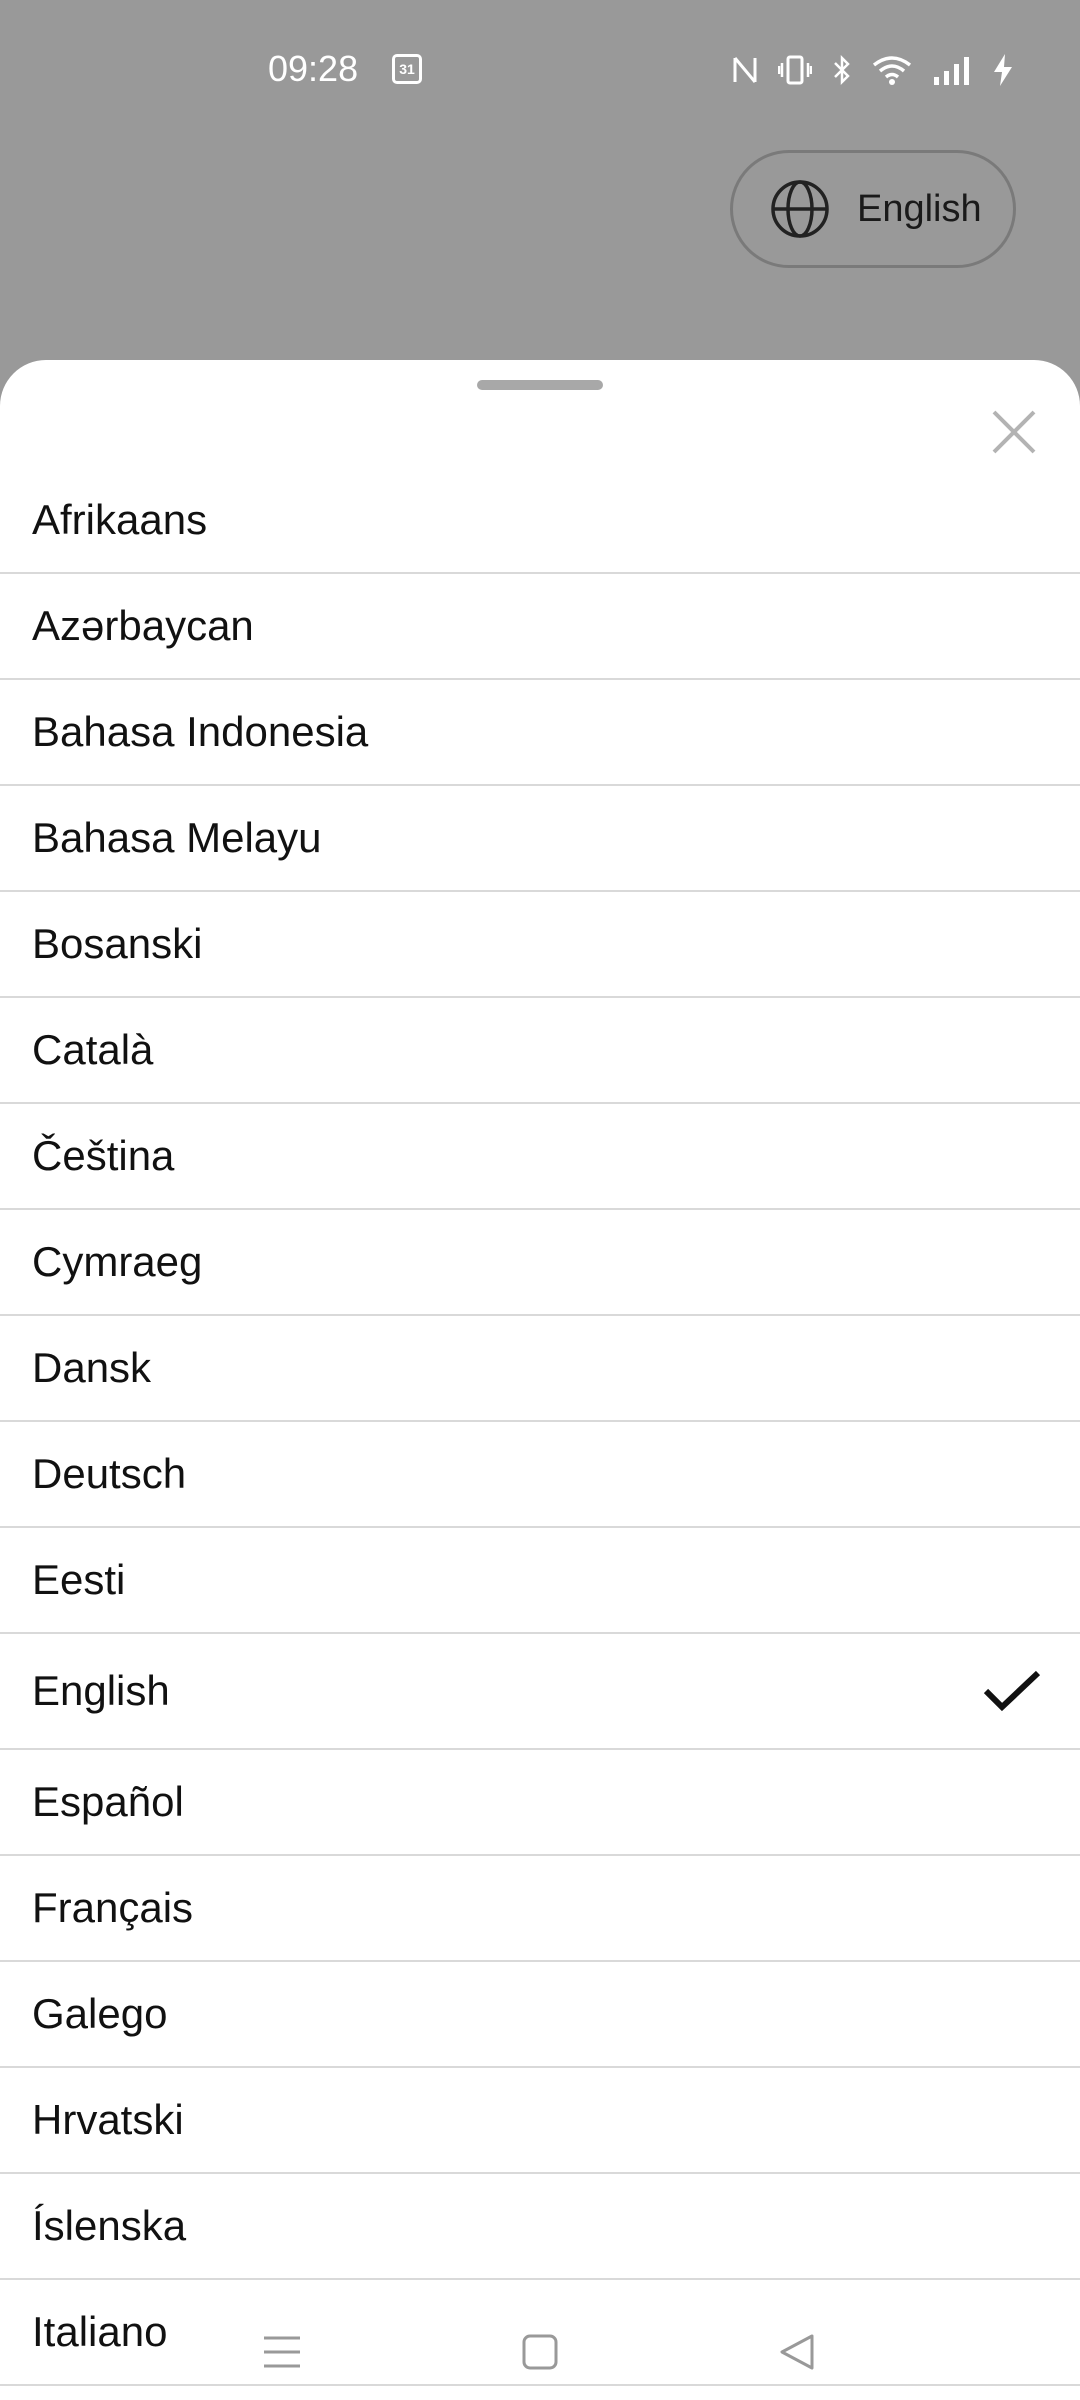 This screenshot has width=1080, height=2400. Describe the element at coordinates (79, 1579) in the screenshot. I see `language-option-label: Eesti` at that location.